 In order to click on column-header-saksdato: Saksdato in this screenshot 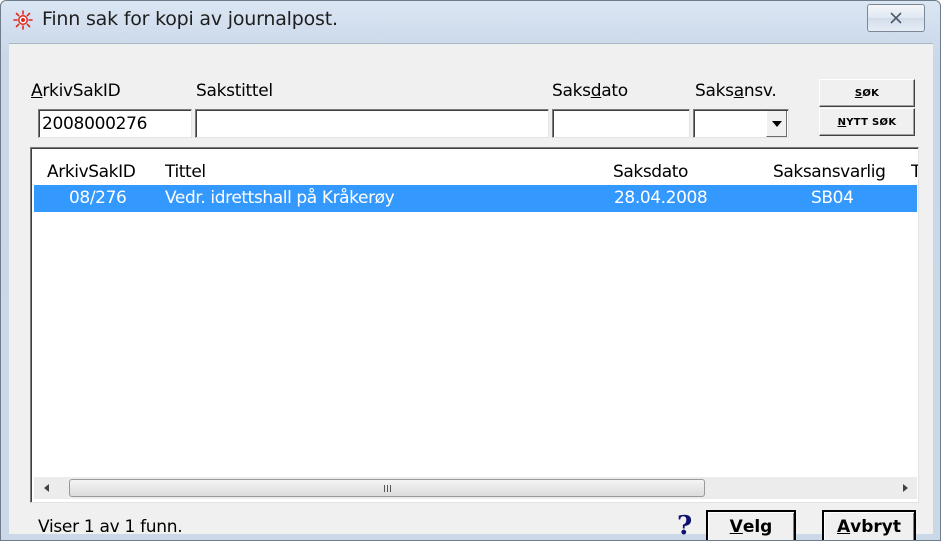, I will do `click(650, 172)`.